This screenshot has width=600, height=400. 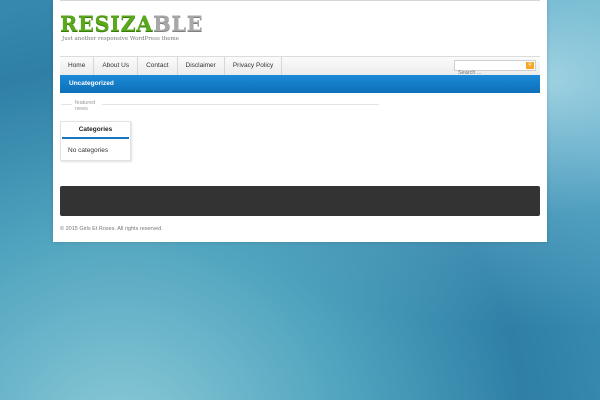 What do you see at coordinates (91, 83) in the screenshot?
I see `category-label: Uncategorized` at bounding box center [91, 83].